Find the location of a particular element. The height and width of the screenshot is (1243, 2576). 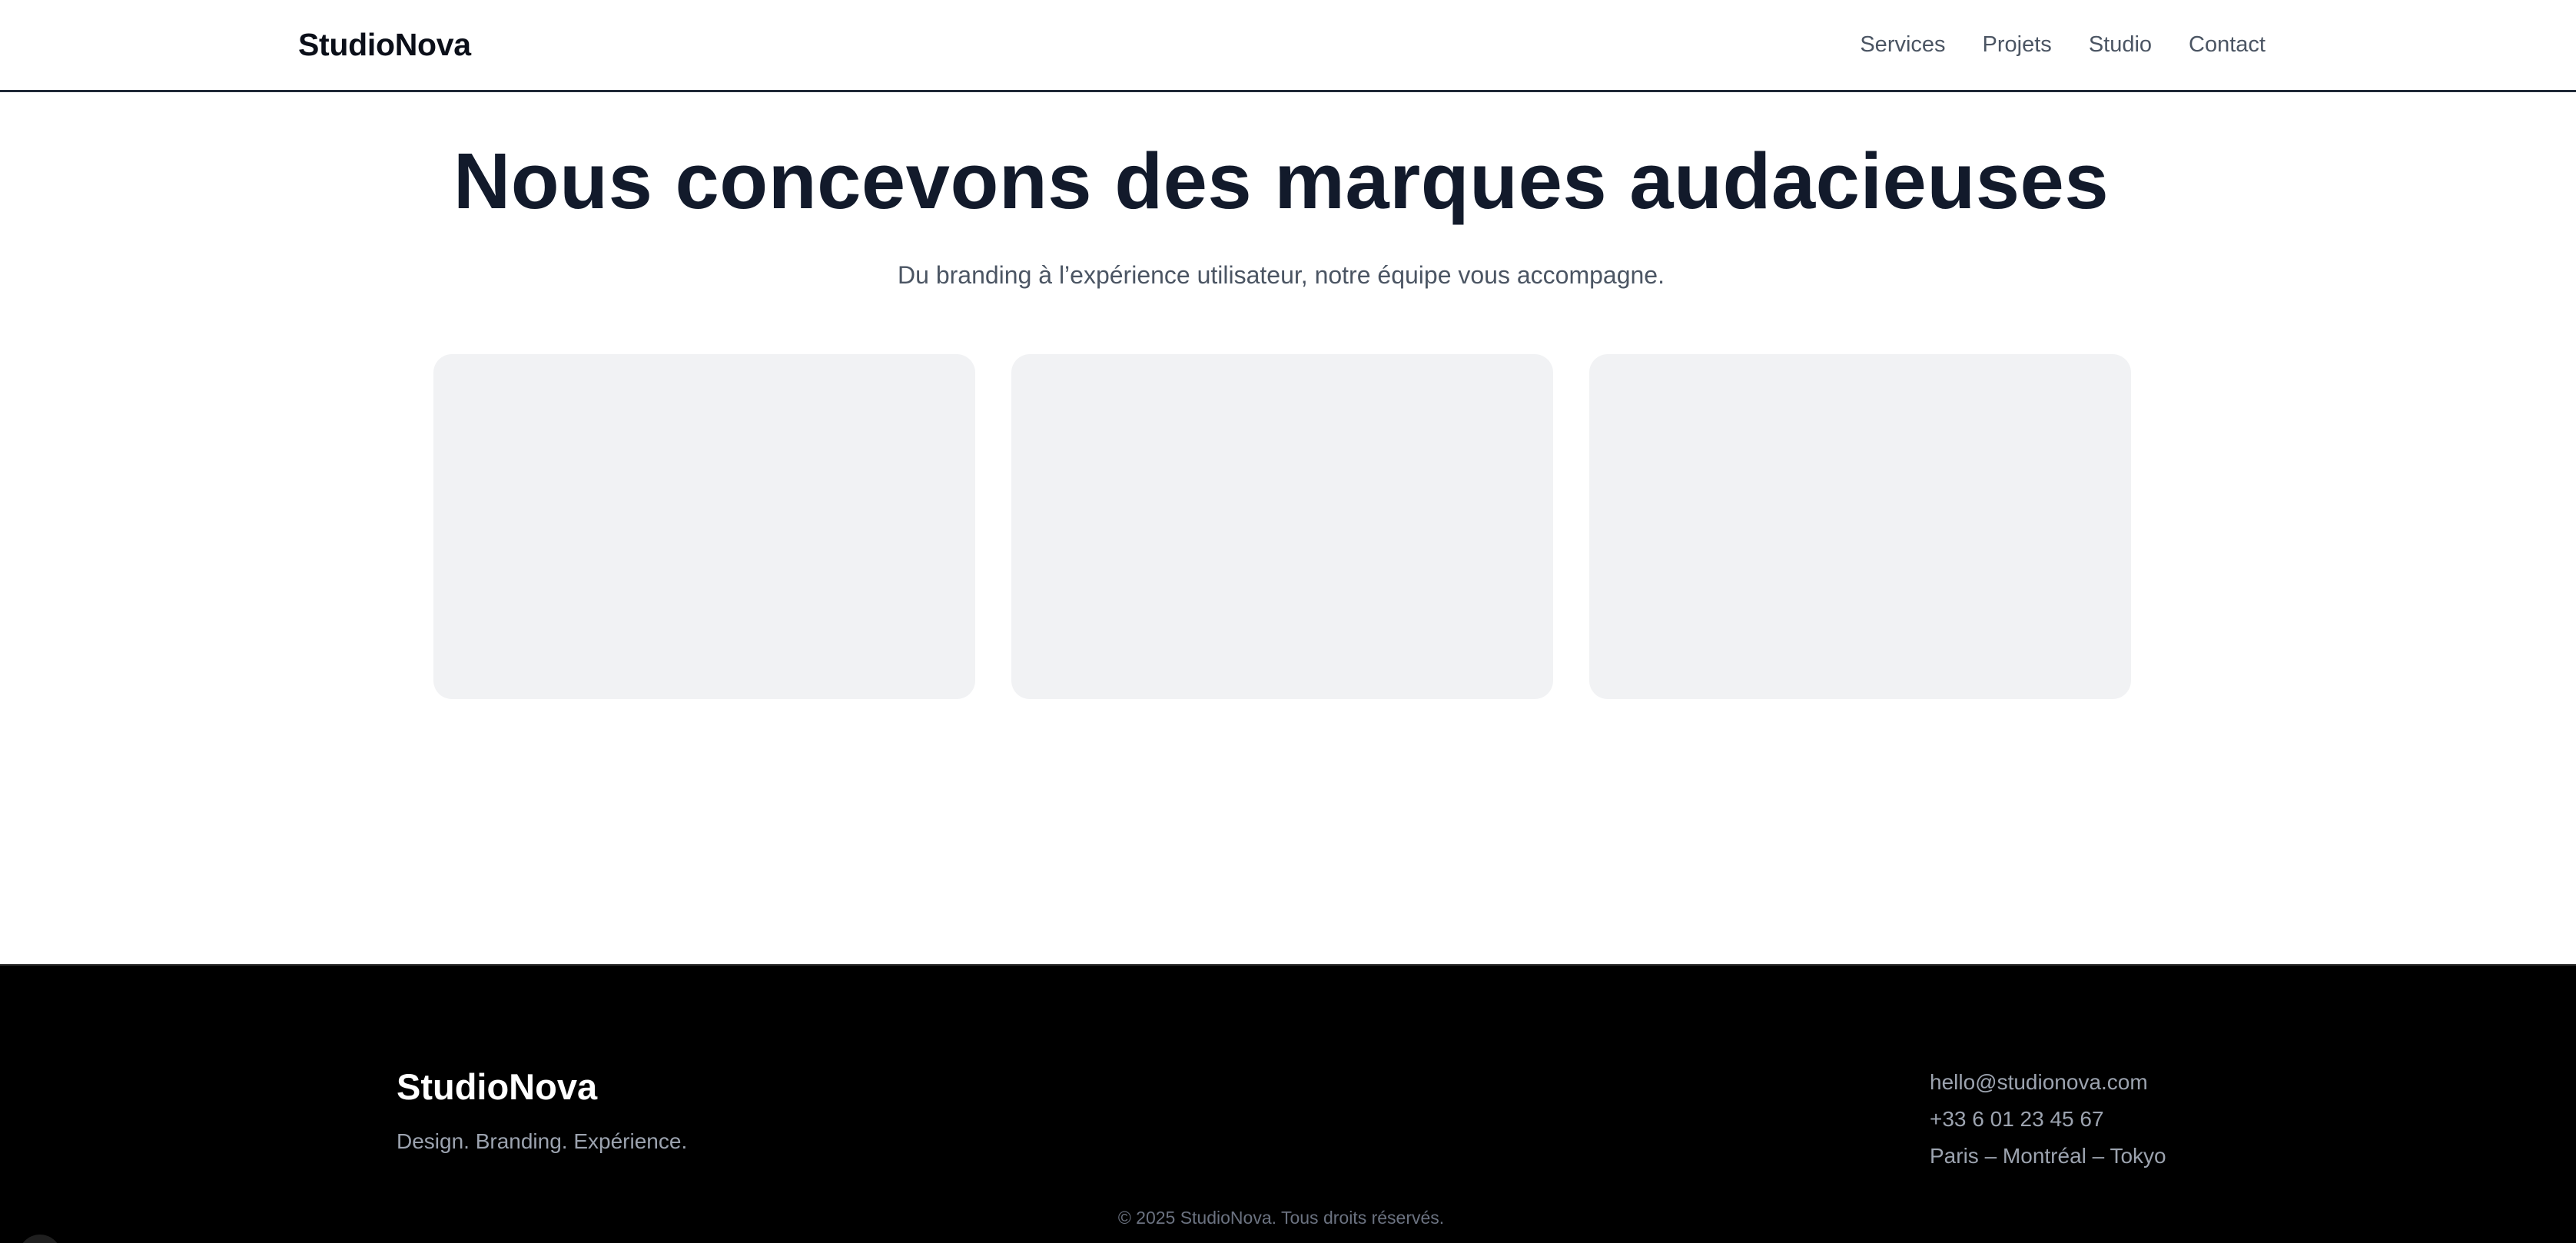

footer-brand: StudioNova is located at coordinates (497, 1086).